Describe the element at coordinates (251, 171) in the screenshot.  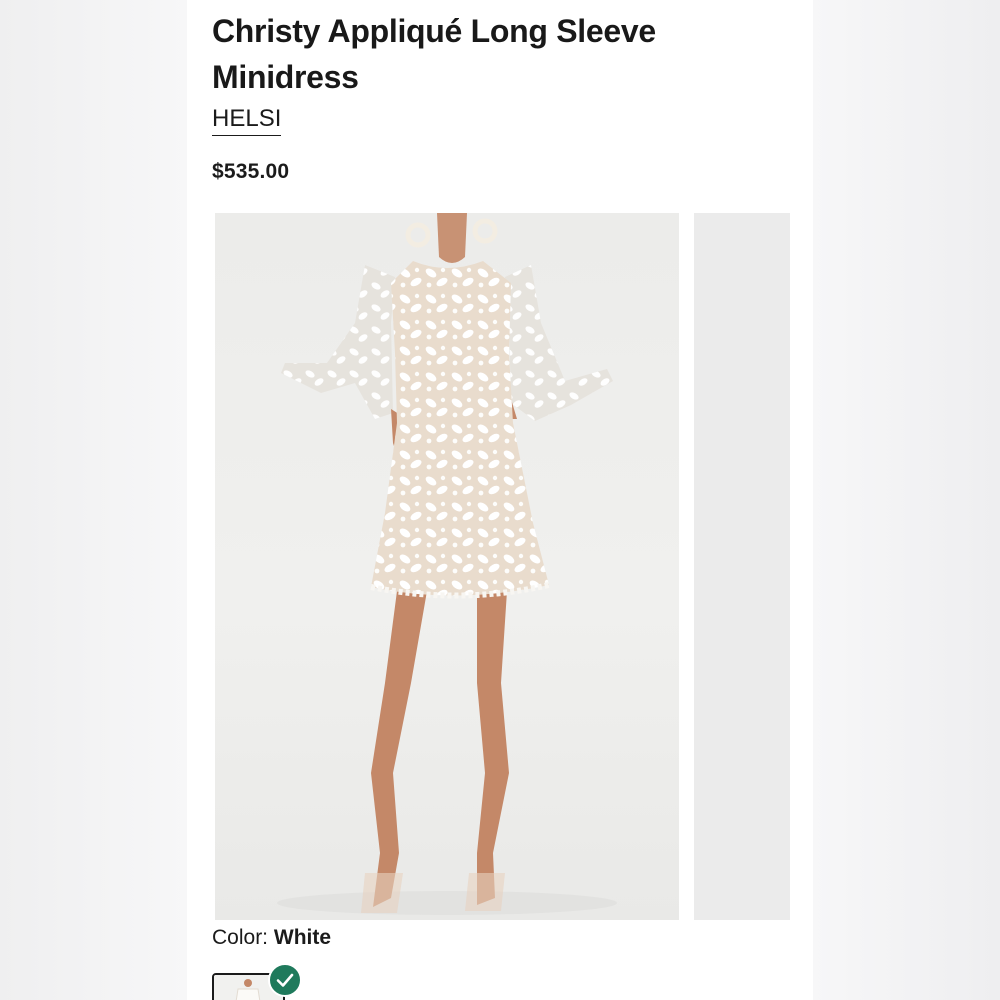
I see `product-price: $535.00` at that location.